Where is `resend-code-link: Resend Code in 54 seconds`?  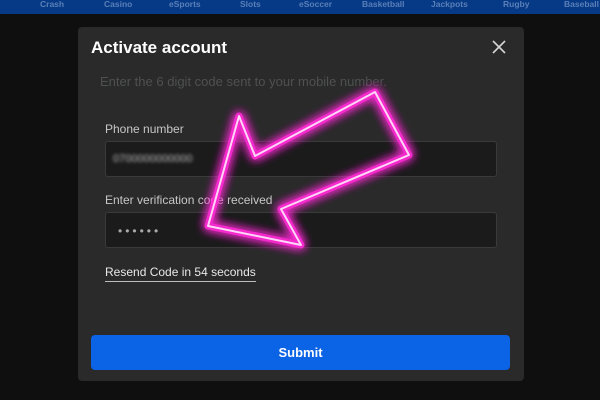 resend-code-link: Resend Code in 54 seconds is located at coordinates (180, 273).